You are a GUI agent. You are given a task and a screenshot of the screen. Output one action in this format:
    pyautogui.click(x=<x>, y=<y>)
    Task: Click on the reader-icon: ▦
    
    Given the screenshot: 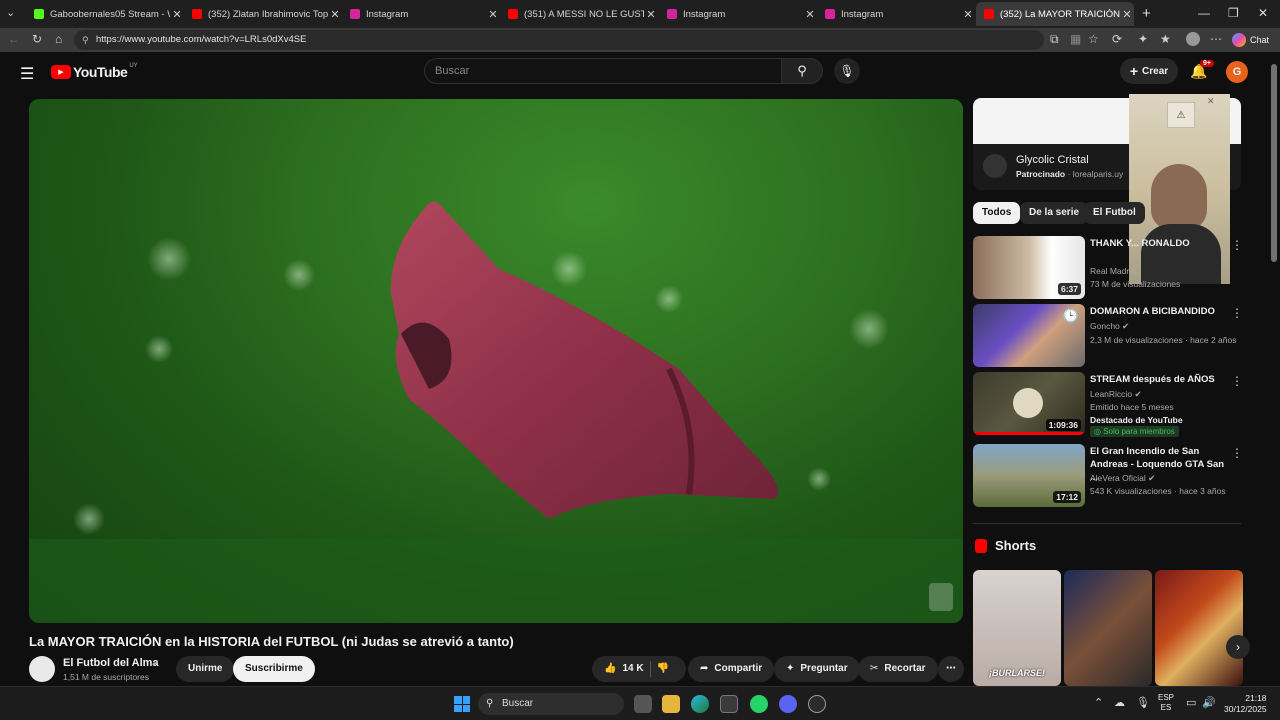 What is the action you would take?
    pyautogui.click(x=1075, y=39)
    